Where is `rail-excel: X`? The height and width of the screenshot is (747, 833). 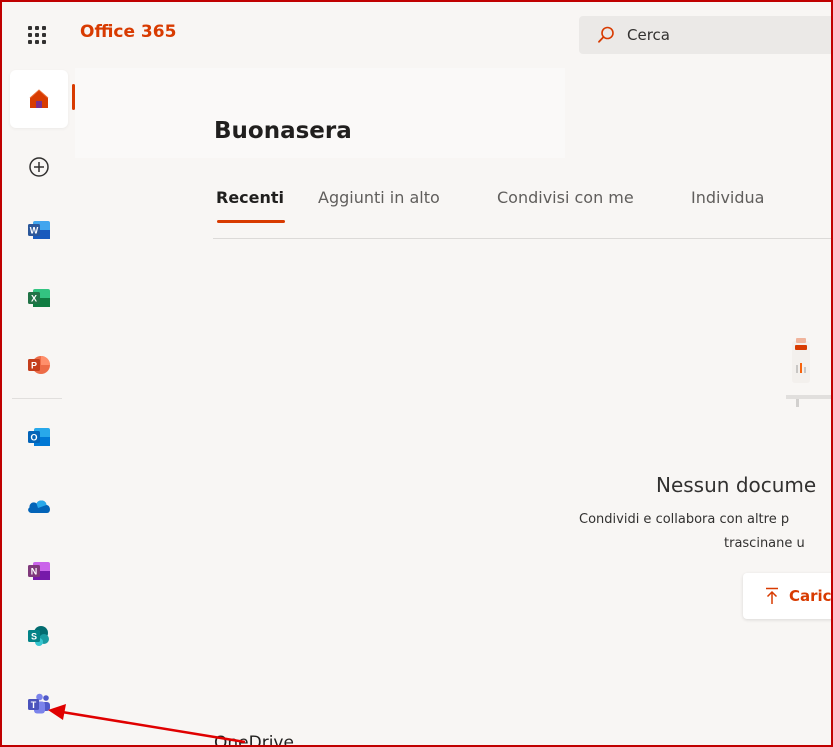
rail-excel: X is located at coordinates (39, 298).